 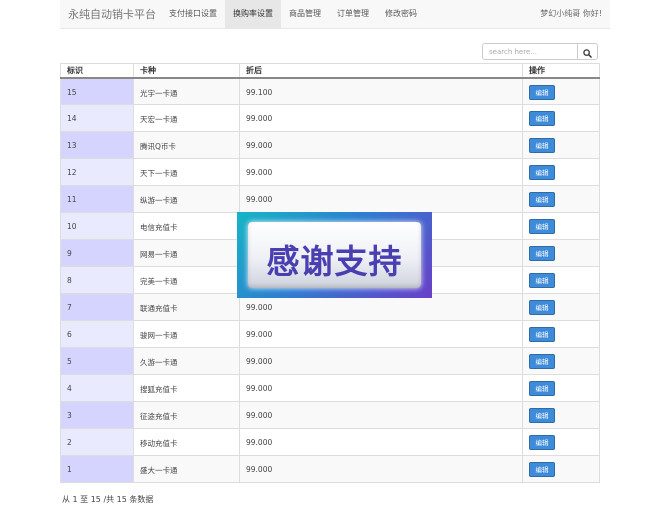 What do you see at coordinates (97, 118) in the screenshot?
I see `row-id-cell: 14` at bounding box center [97, 118].